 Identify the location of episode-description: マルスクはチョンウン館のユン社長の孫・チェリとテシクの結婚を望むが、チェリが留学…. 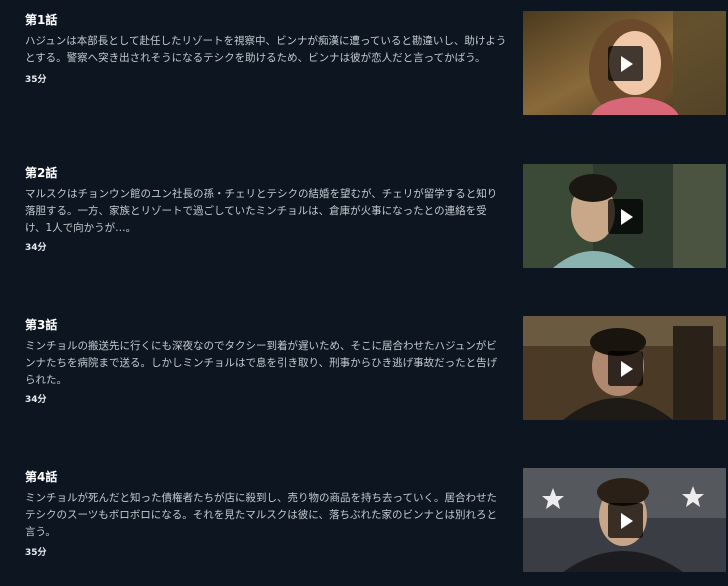
(261, 211).